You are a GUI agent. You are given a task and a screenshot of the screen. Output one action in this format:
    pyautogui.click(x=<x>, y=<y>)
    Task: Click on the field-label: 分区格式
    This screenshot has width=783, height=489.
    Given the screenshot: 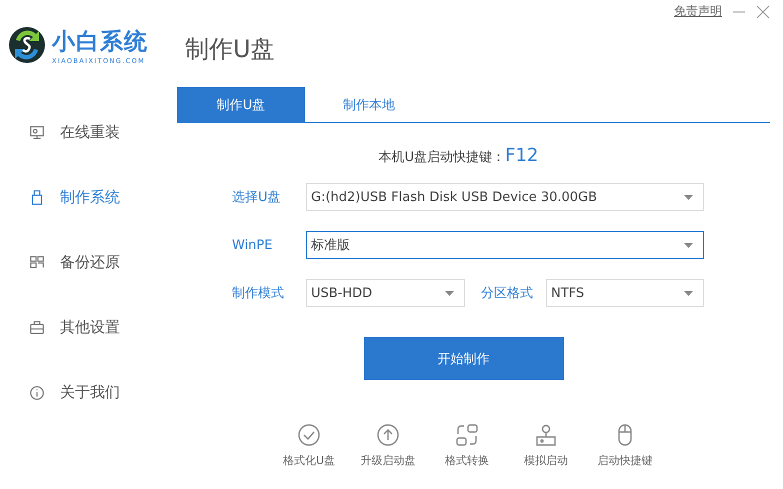 What is the action you would take?
    pyautogui.click(x=507, y=293)
    